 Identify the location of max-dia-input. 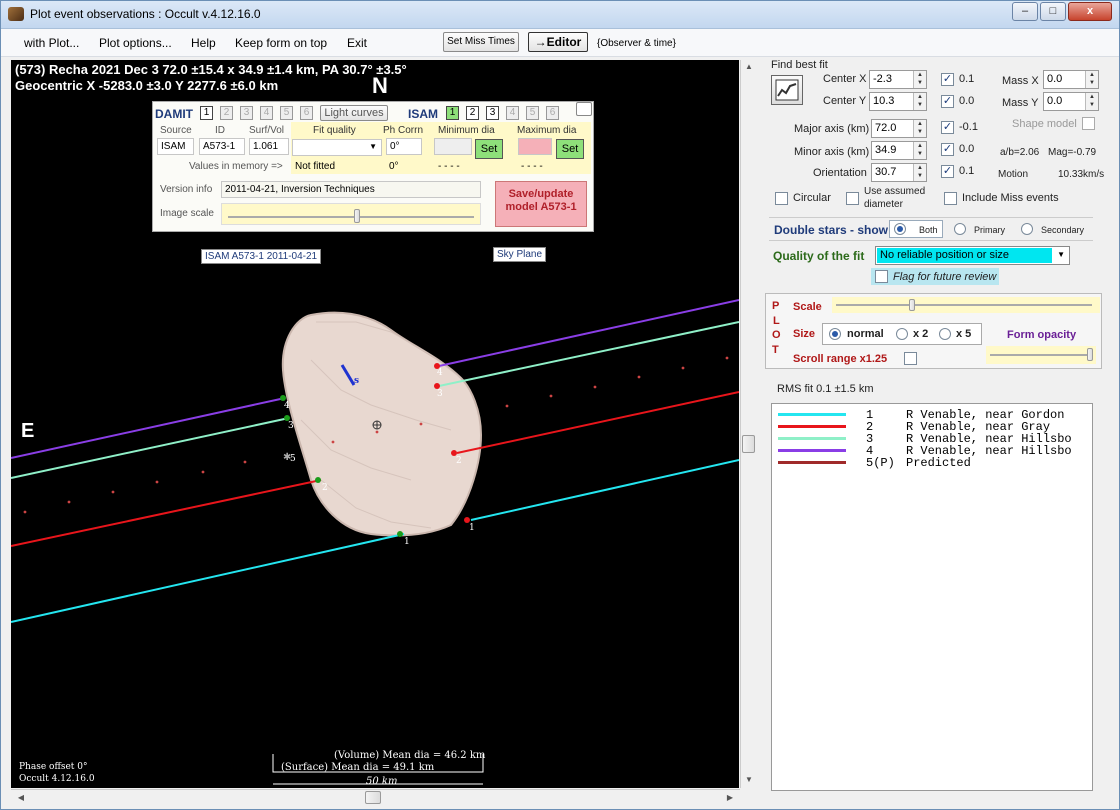
(535, 146).